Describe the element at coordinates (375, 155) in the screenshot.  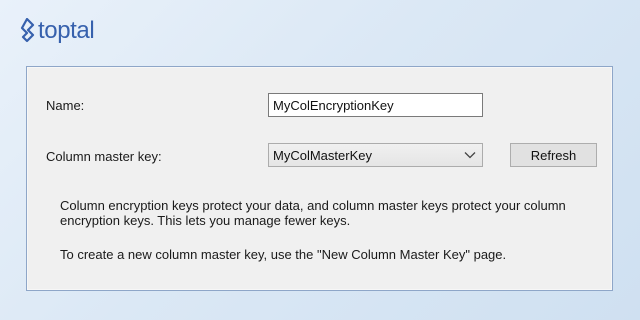
I see `column-master-key-select: MyColMasterKey` at that location.